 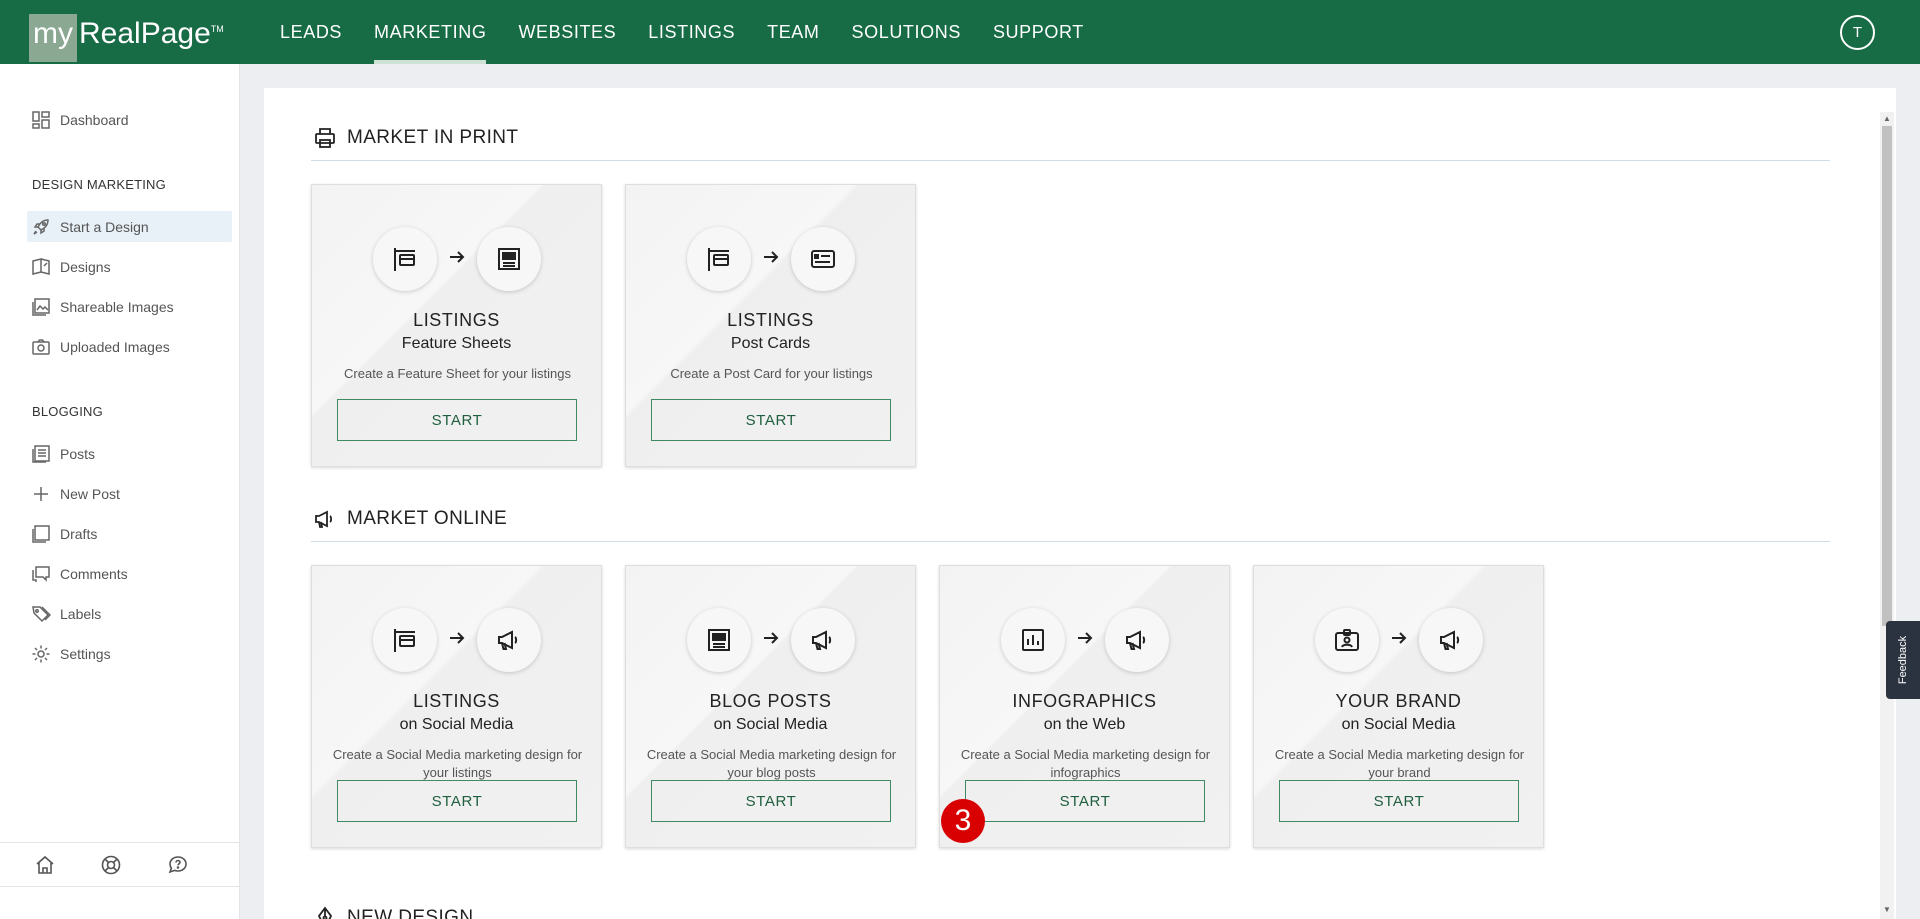 What do you see at coordinates (115, 346) in the screenshot?
I see `sidebar-item-label: Uploaded Images` at bounding box center [115, 346].